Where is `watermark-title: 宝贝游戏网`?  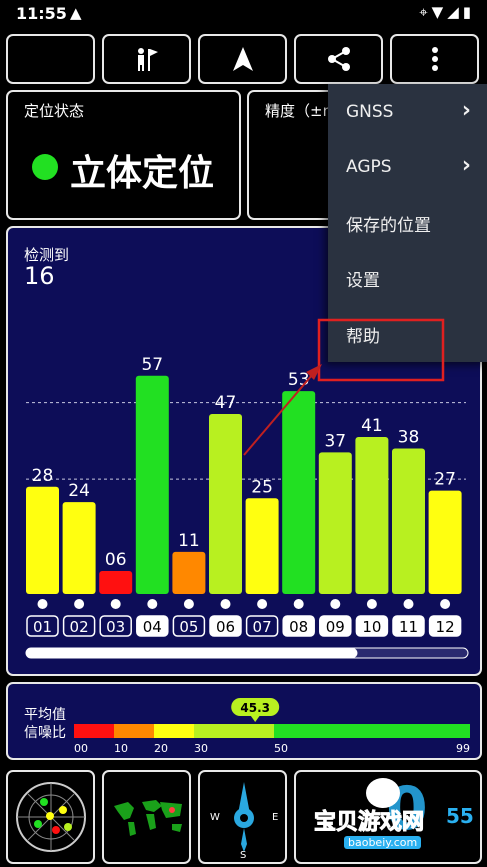
watermark-title: 宝贝游戏网 is located at coordinates (369, 823).